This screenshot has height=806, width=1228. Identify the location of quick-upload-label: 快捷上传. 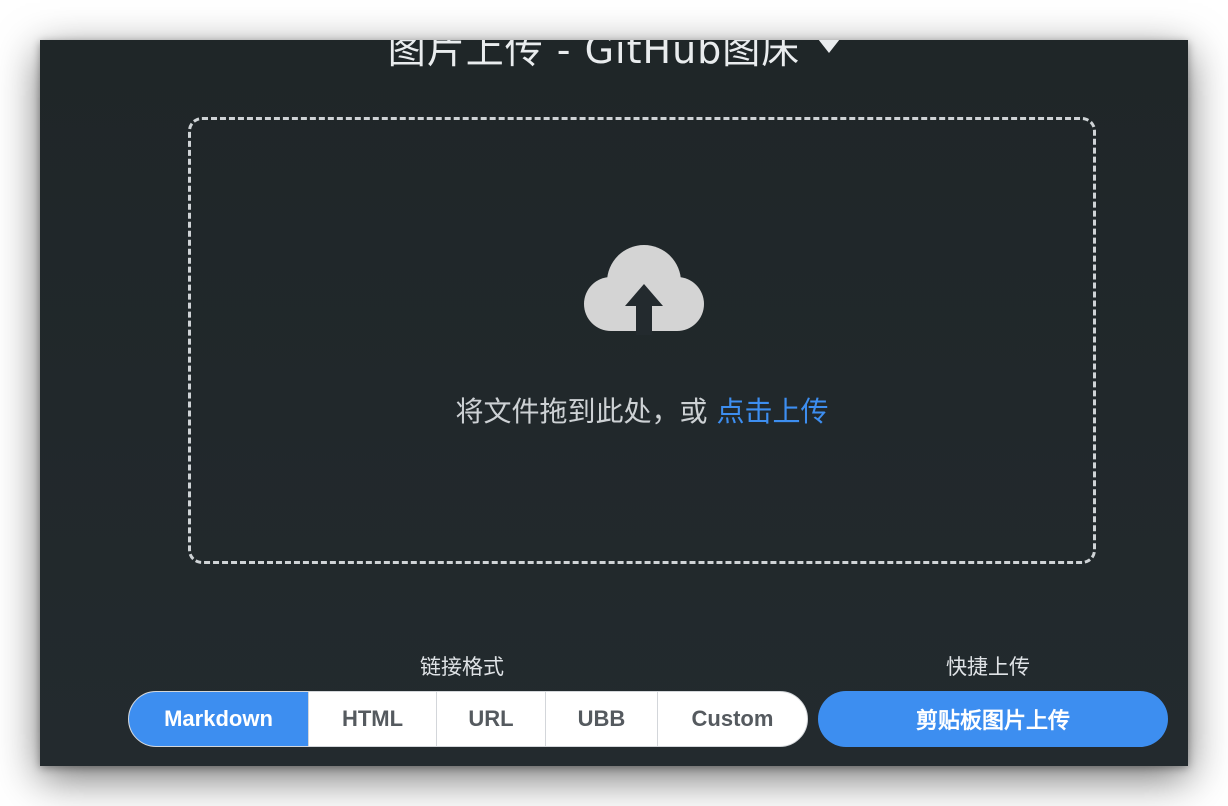
(988, 667).